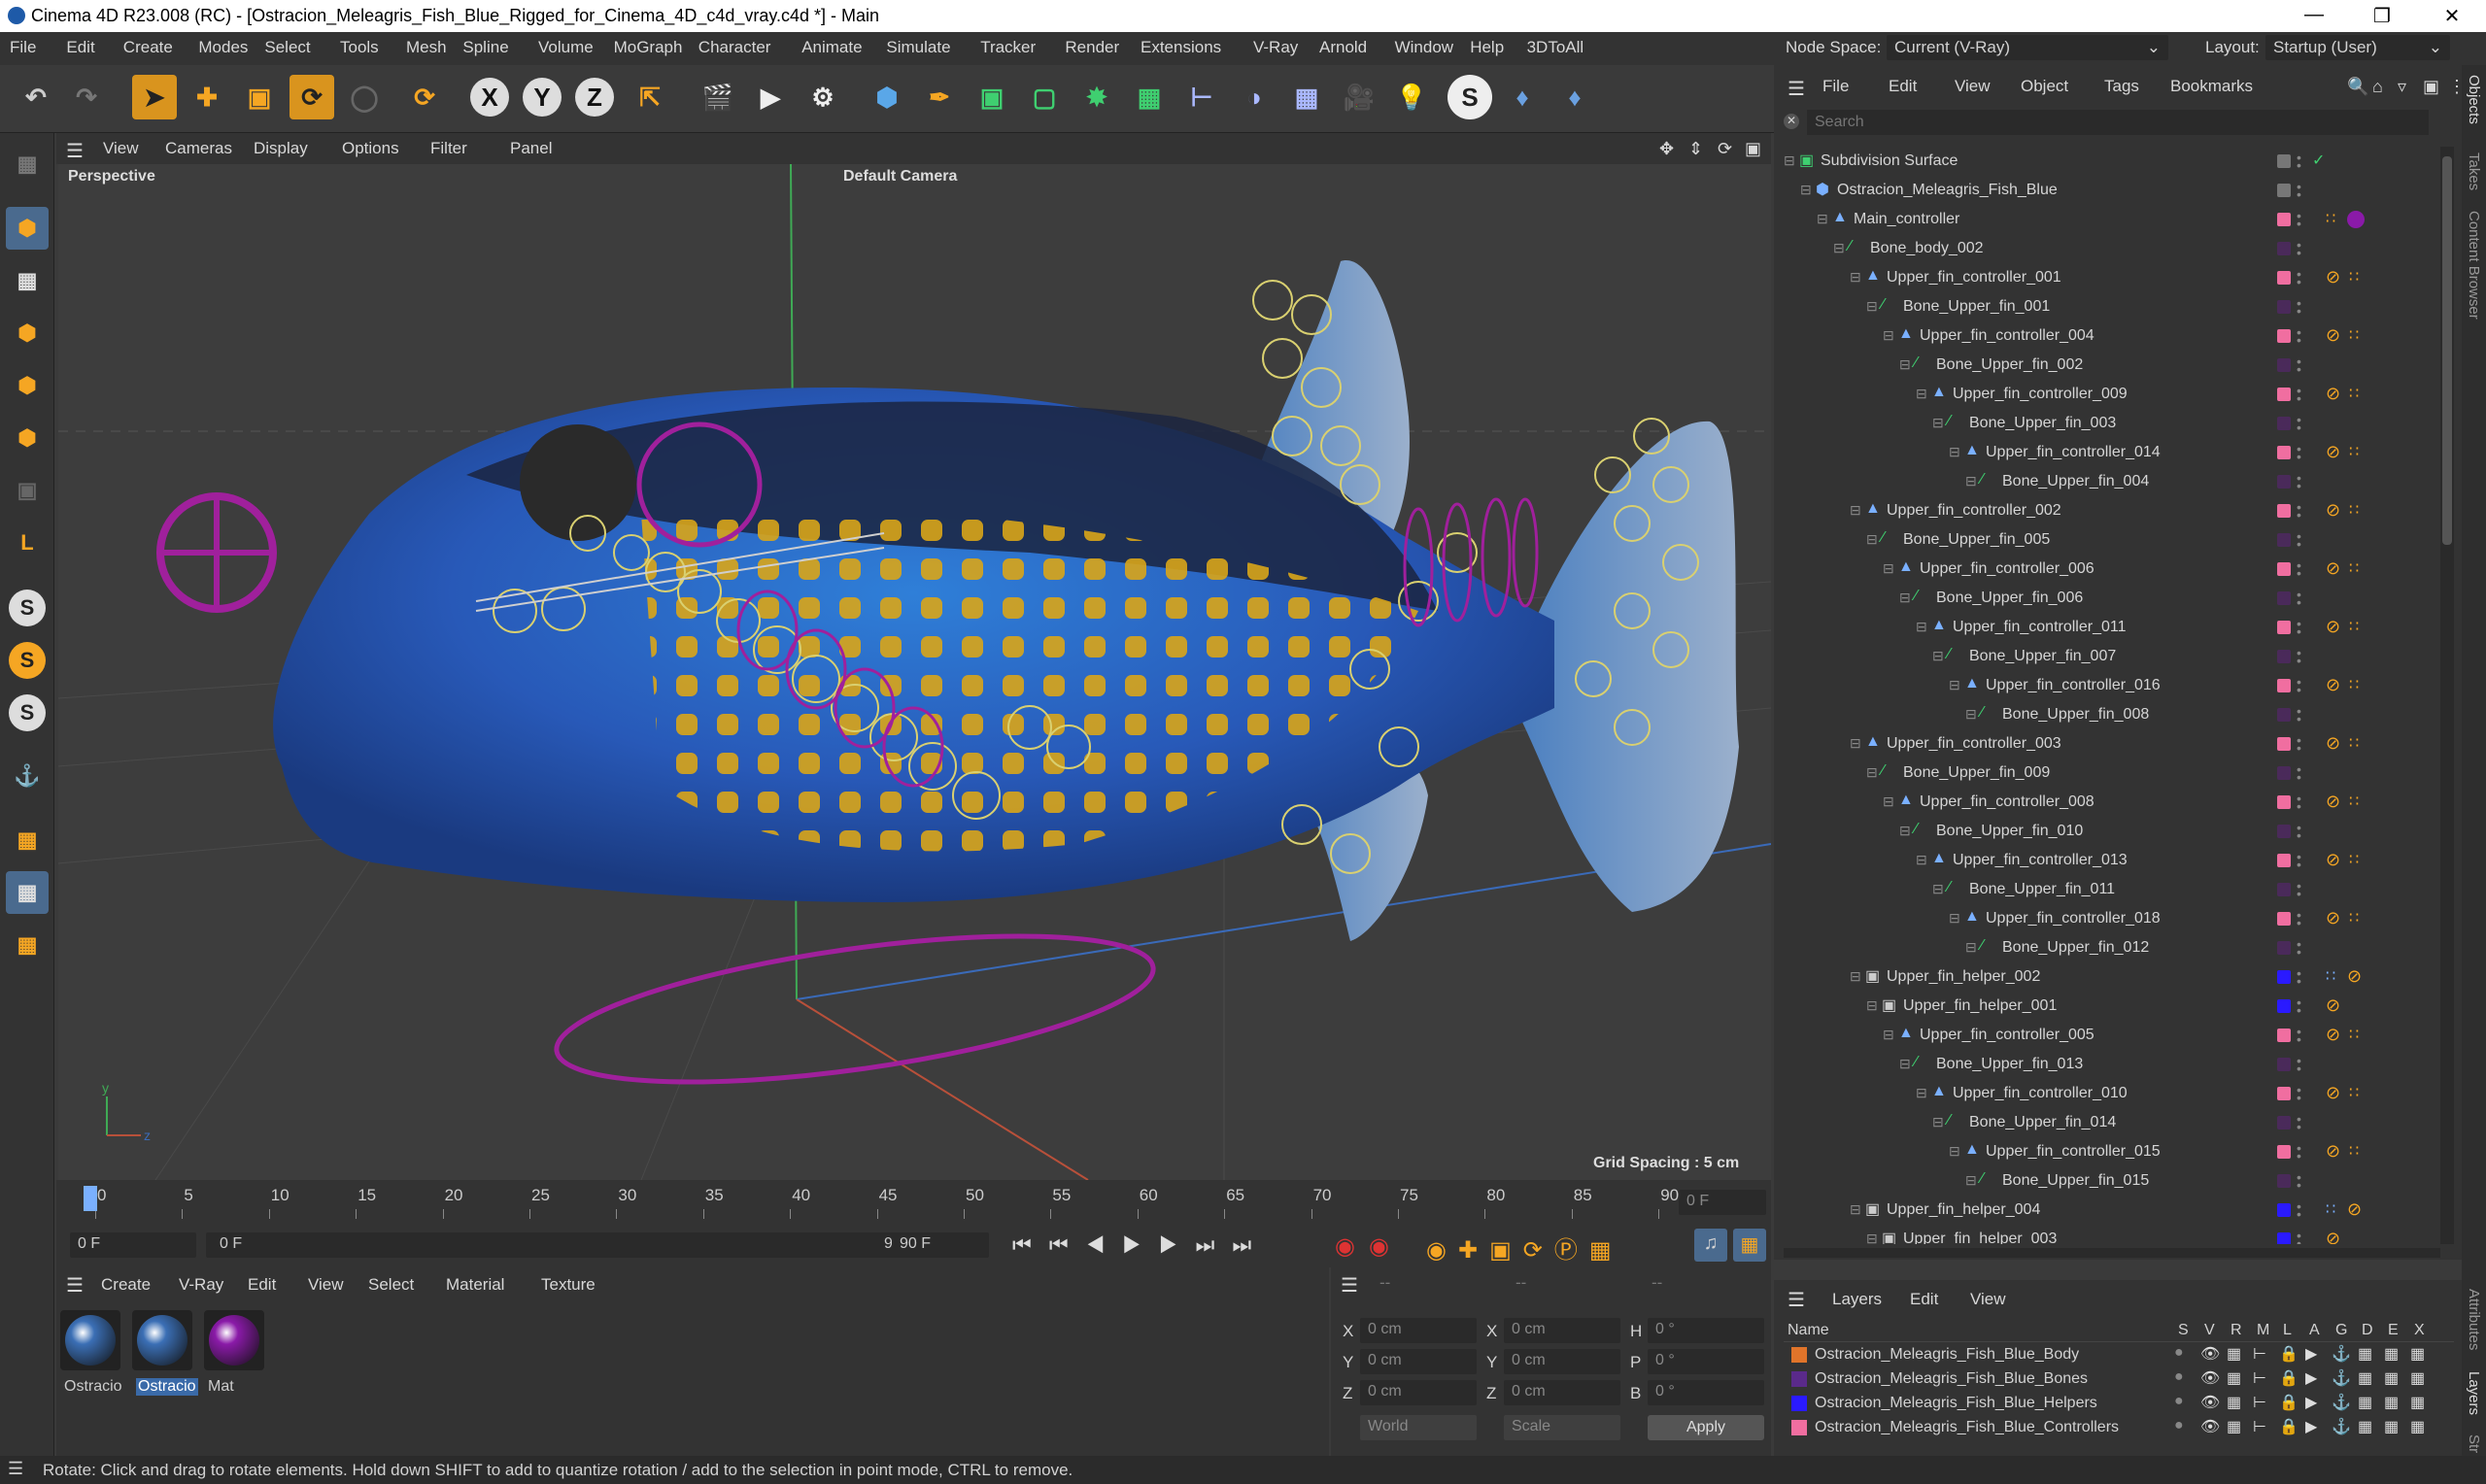  I want to click on uv-mode-icon: ▣, so click(27, 490).